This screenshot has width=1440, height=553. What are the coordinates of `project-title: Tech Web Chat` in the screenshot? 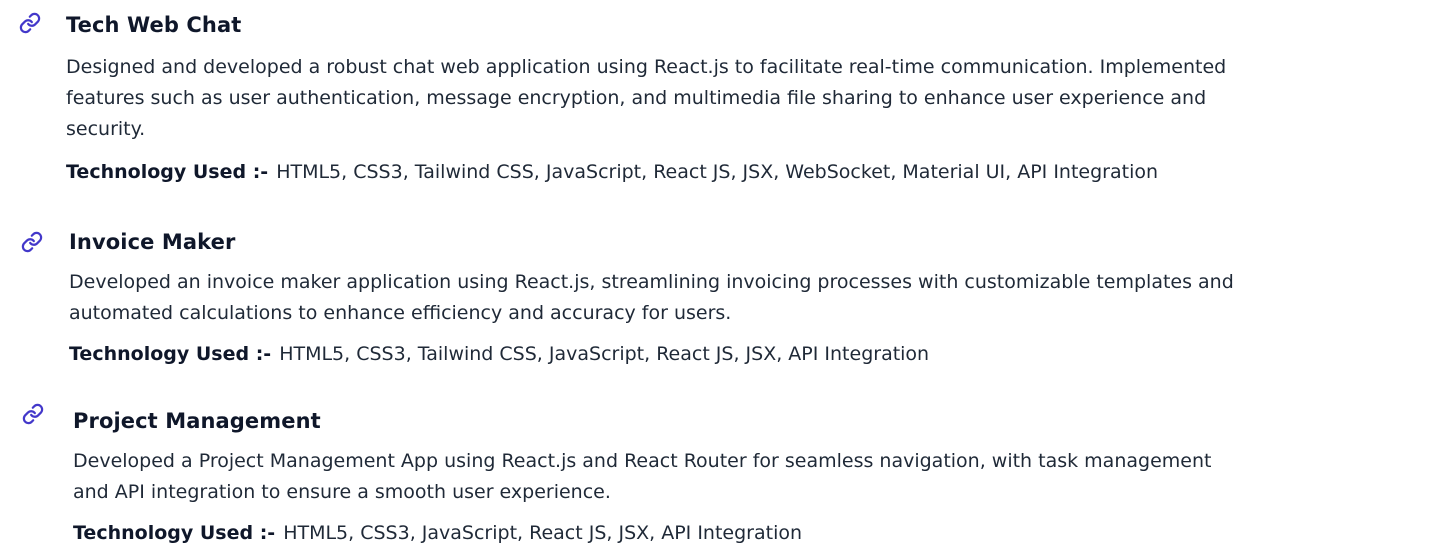 It's located at (154, 25).